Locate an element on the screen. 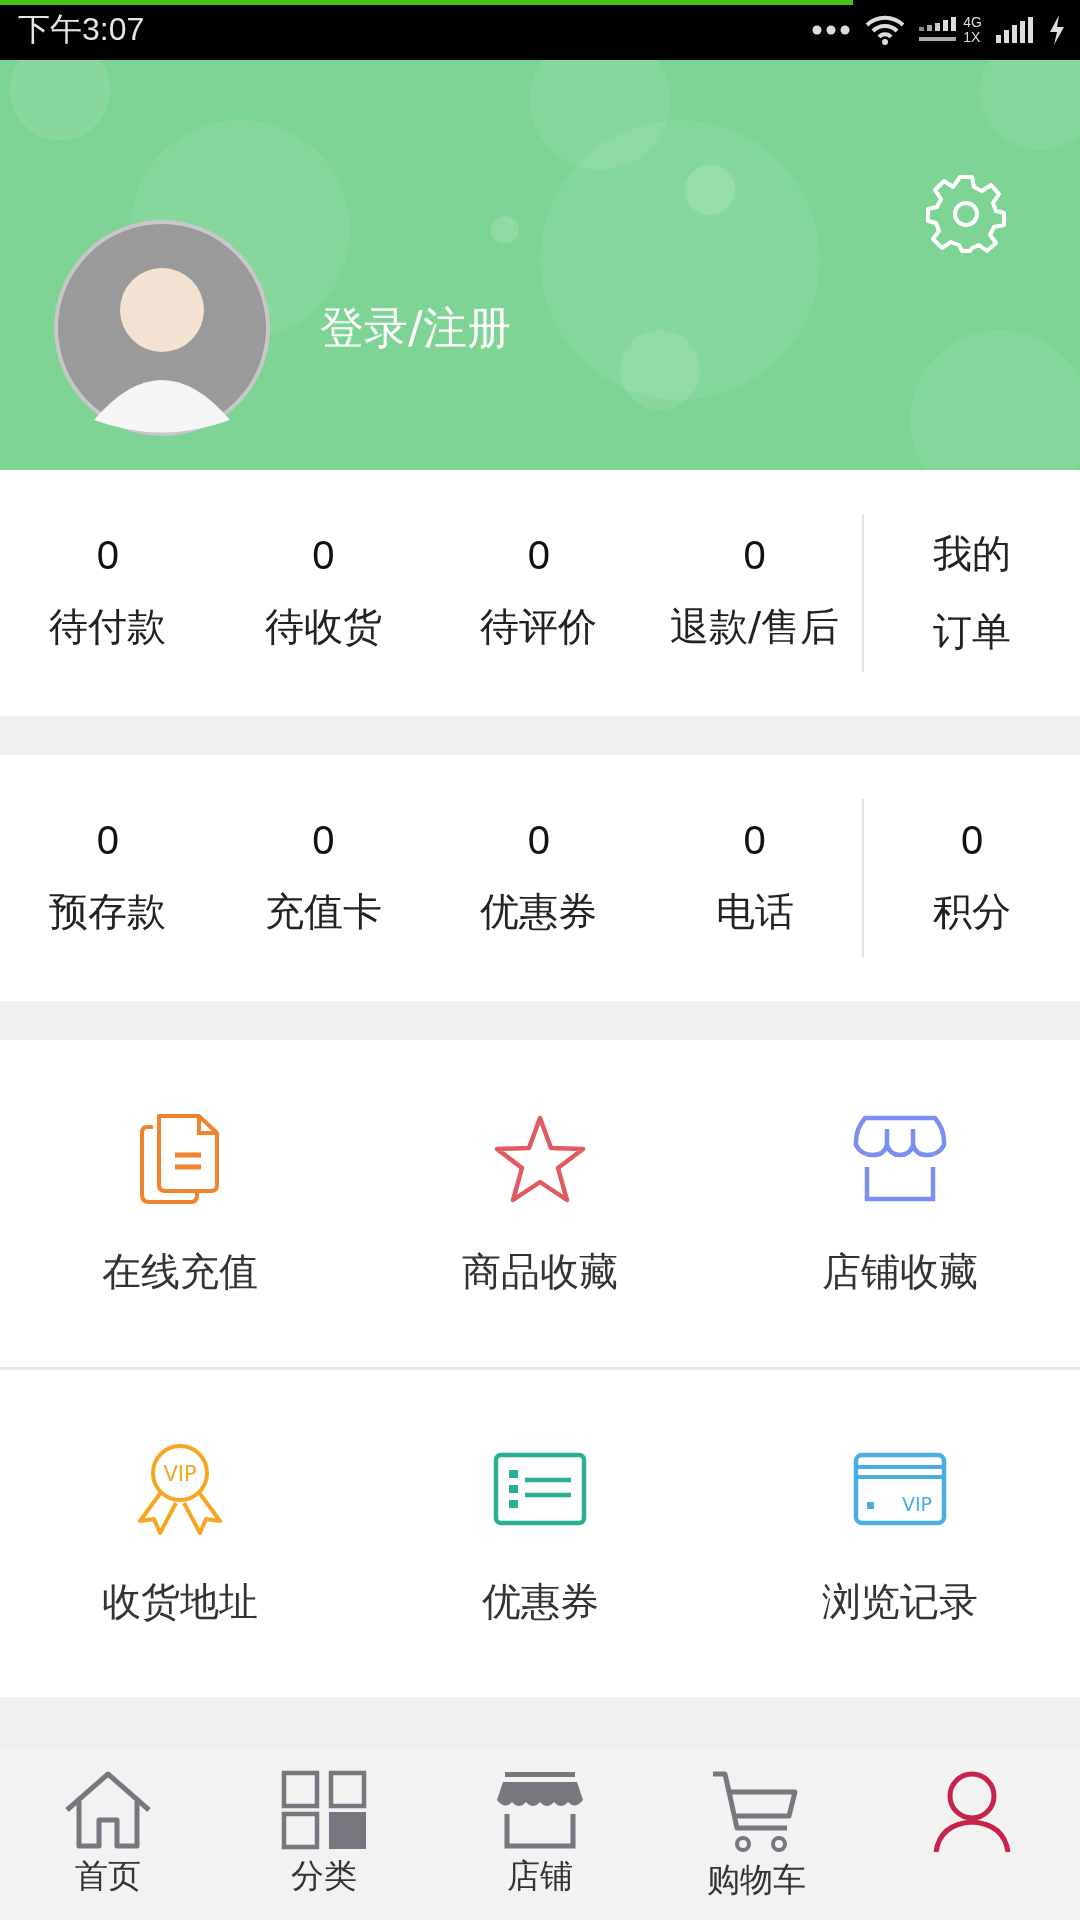 This screenshot has height=1920, width=1080. clock: 下午3:07 is located at coordinates (81, 29).